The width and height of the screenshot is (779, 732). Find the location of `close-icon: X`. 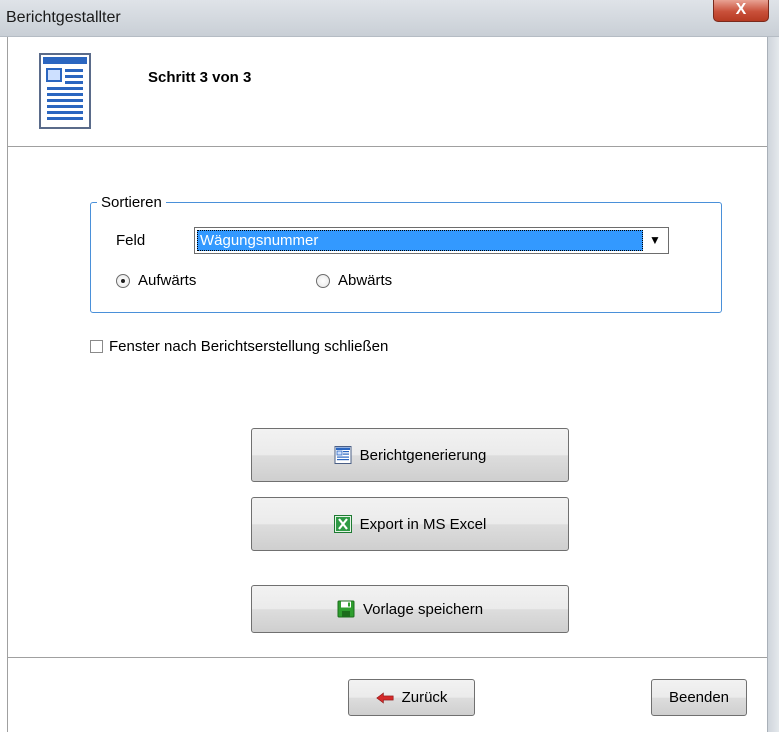

close-icon: X is located at coordinates (741, 9).